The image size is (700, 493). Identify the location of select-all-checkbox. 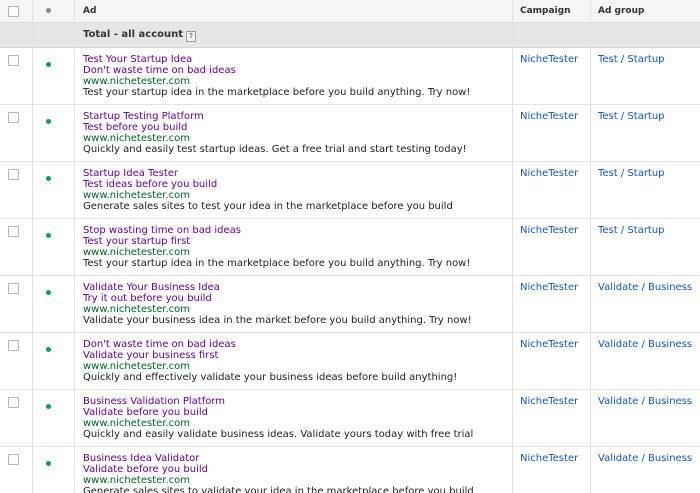
(13, 11).